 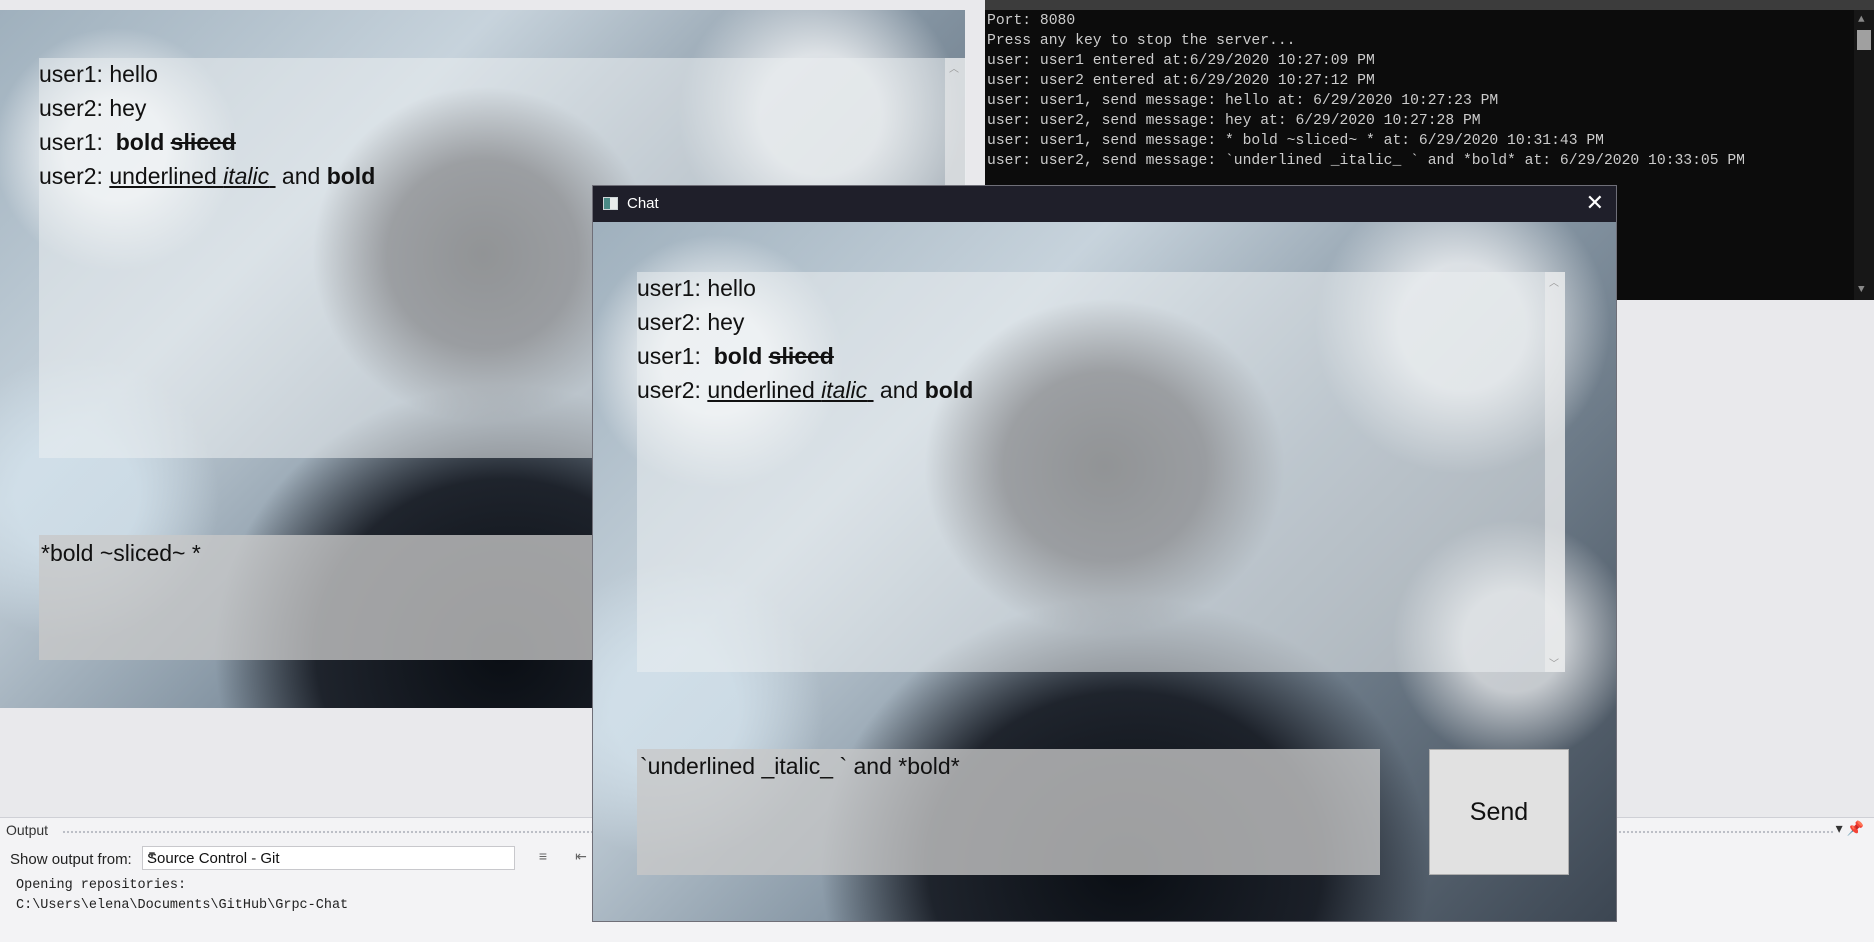 I want to click on messages-scrollbar: ︿ ﹀, so click(x=1555, y=472).